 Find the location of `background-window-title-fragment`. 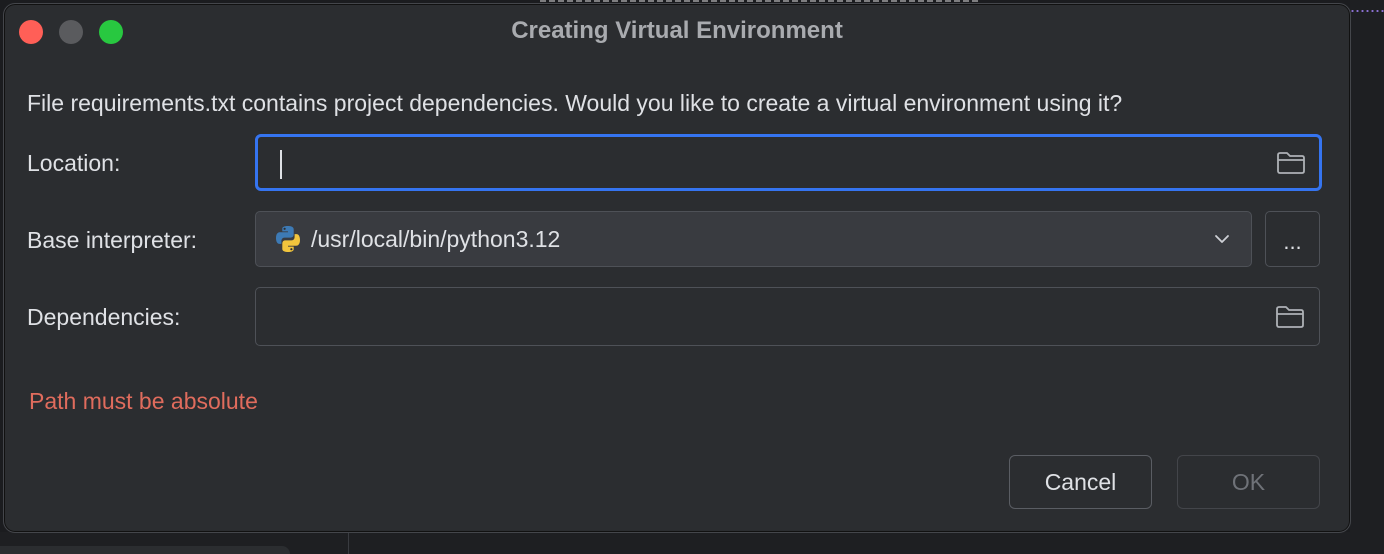

background-window-title-fragment is located at coordinates (760, 1).